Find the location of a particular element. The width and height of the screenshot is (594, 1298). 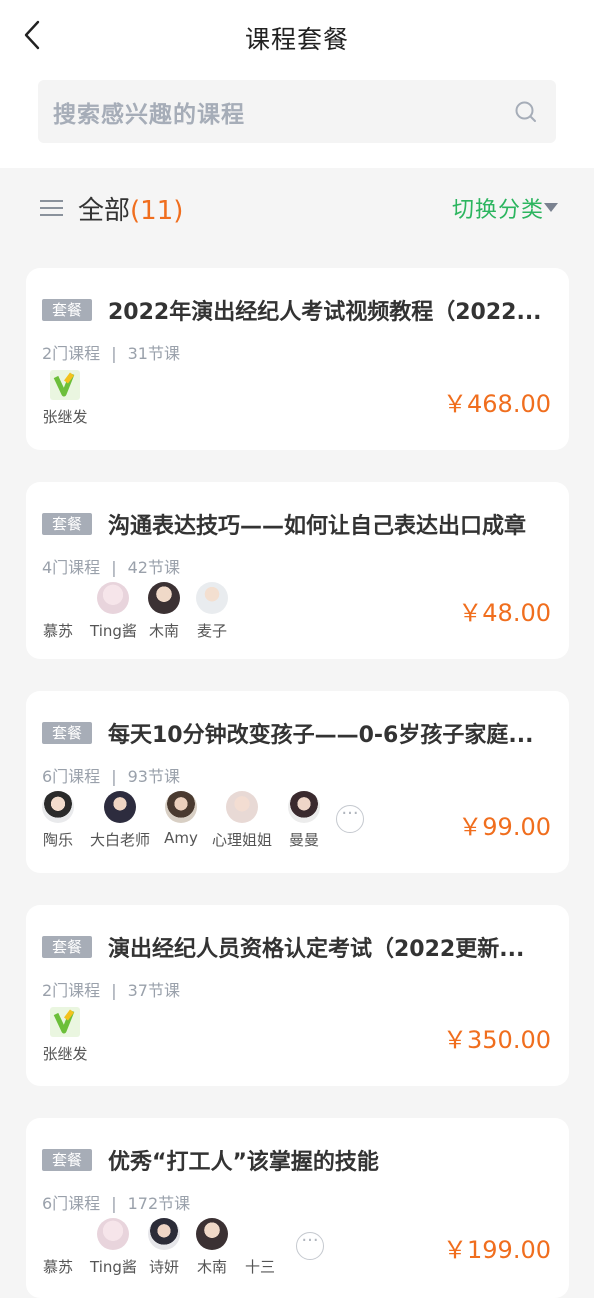

course-count: 2门课程 is located at coordinates (71, 353).